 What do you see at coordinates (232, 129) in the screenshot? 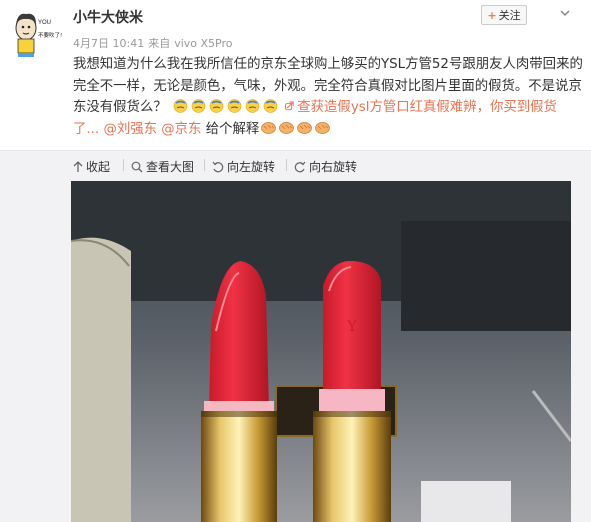
I see `post-ending: 给个解释` at bounding box center [232, 129].